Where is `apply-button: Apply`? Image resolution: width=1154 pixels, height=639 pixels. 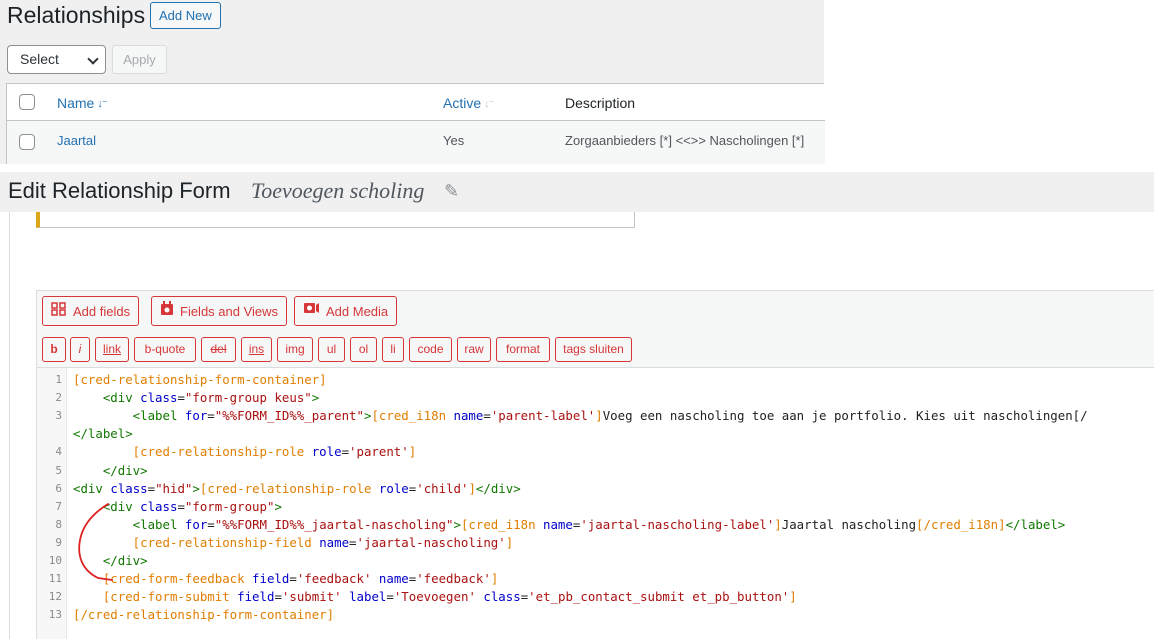
apply-button: Apply is located at coordinates (139, 59).